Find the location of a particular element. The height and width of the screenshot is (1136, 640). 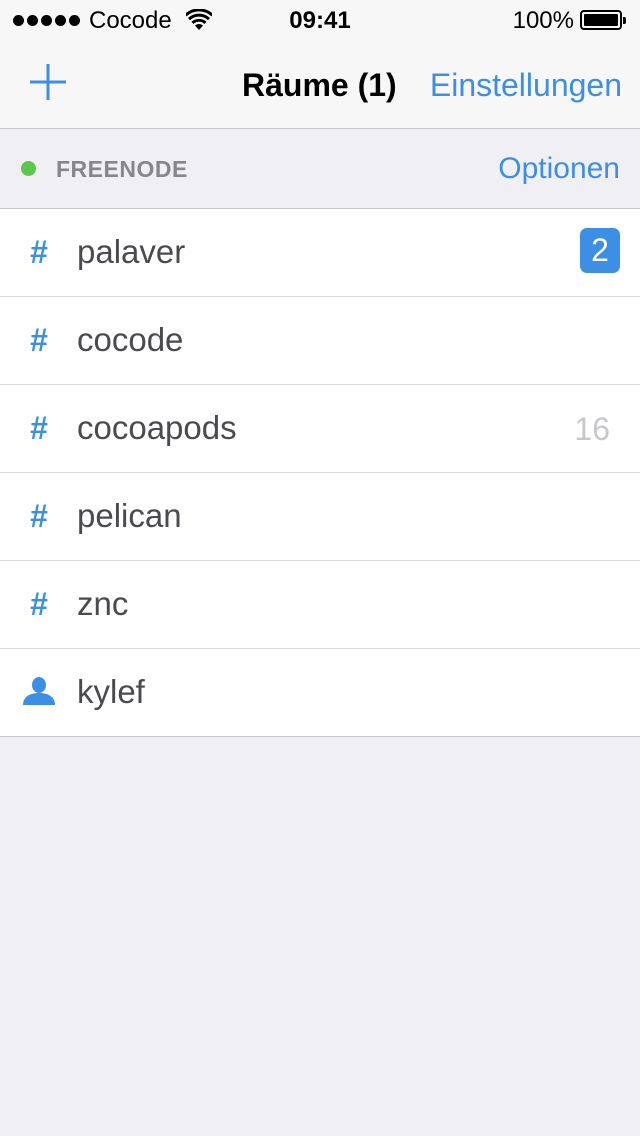

room-row-znc: # znc is located at coordinates (320, 605).